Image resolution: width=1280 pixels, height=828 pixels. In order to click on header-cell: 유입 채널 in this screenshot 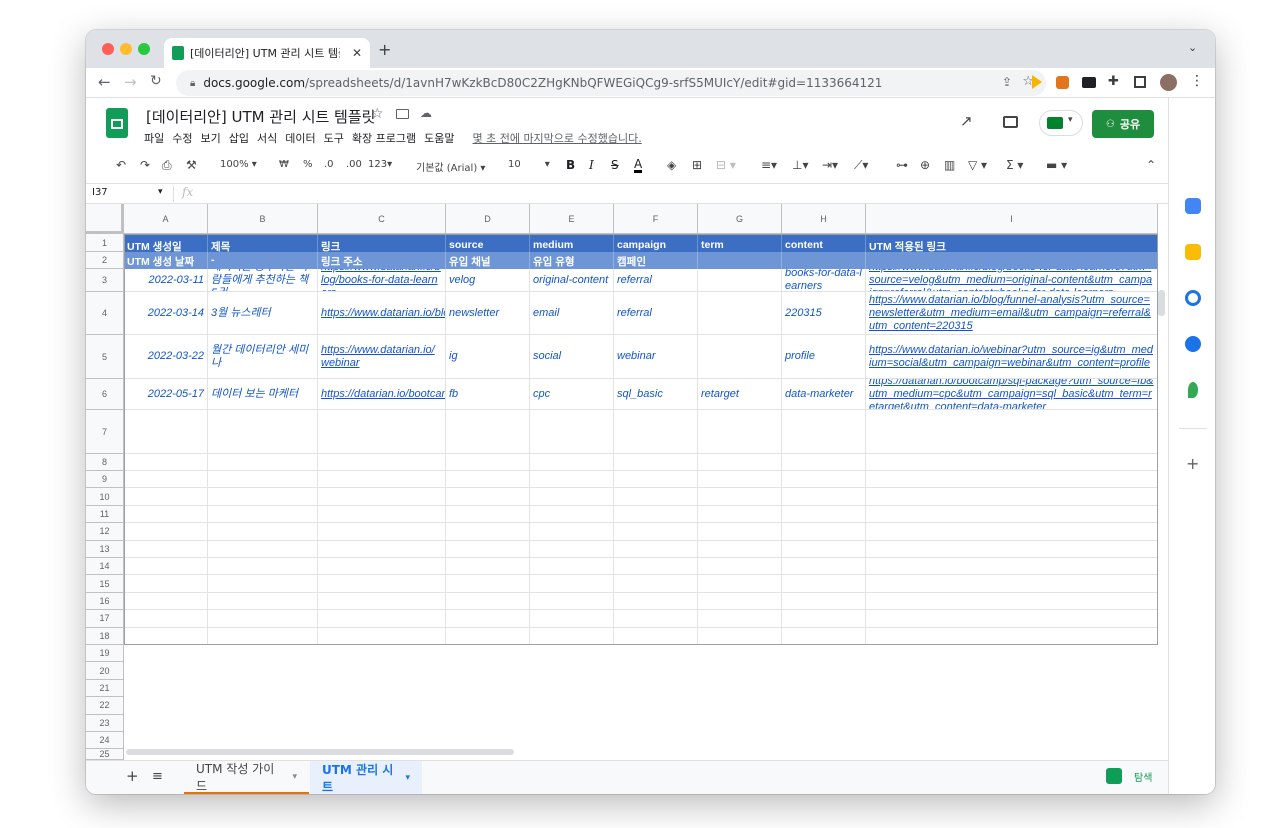, I will do `click(488, 260)`.